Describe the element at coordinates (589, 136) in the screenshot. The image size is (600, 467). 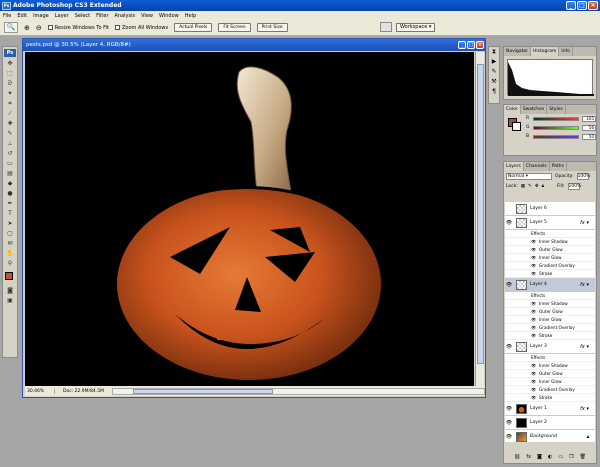
I see `blue-value: 50` at that location.